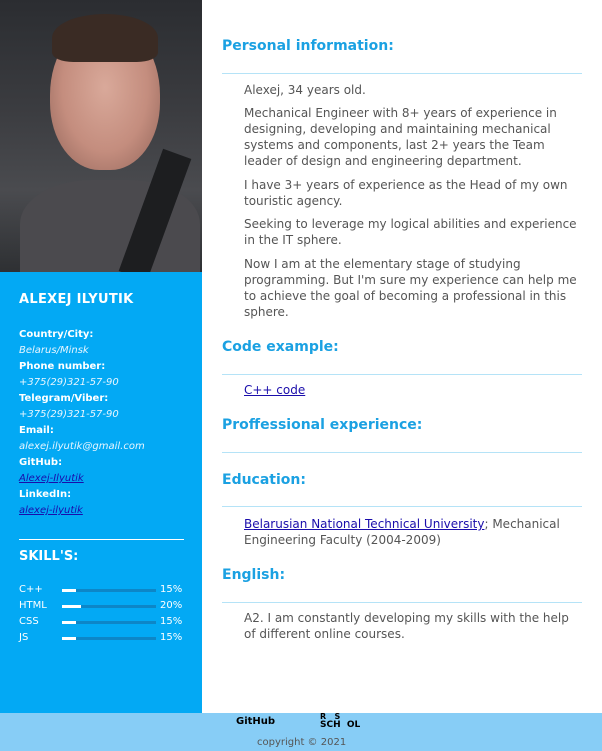 The width and height of the screenshot is (602, 751). Describe the element at coordinates (264, 480) in the screenshot. I see `education-title: Education:` at that location.